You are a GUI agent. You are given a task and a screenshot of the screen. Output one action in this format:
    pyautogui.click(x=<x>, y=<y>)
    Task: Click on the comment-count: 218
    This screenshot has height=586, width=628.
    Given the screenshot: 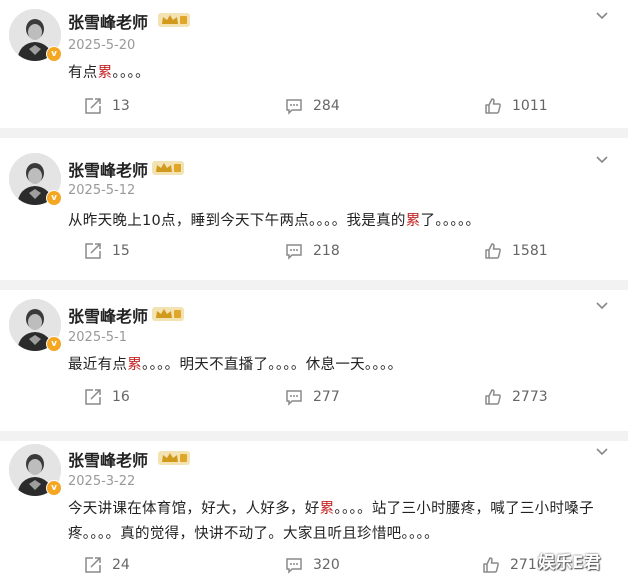 What is the action you would take?
    pyautogui.click(x=326, y=251)
    